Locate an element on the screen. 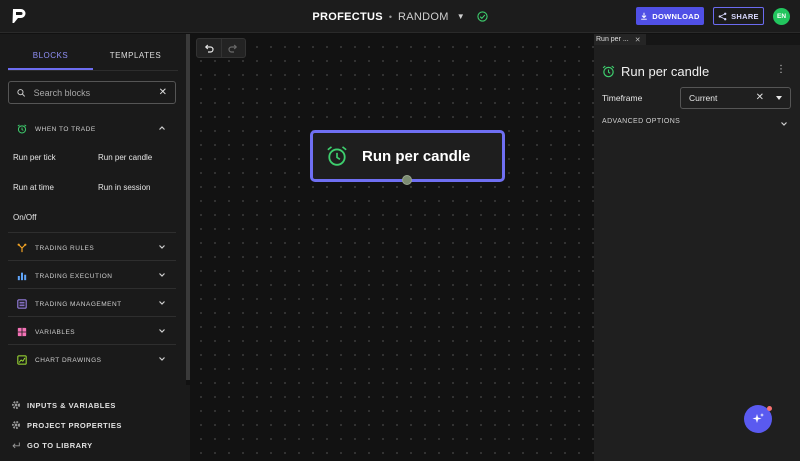 The width and height of the screenshot is (800, 461). search-input is located at coordinates (92, 92).